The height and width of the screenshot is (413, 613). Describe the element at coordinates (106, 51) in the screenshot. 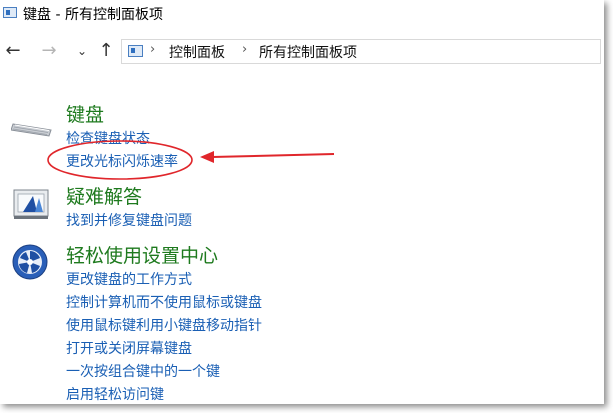

I see `up-arrow-icon: ↑` at that location.